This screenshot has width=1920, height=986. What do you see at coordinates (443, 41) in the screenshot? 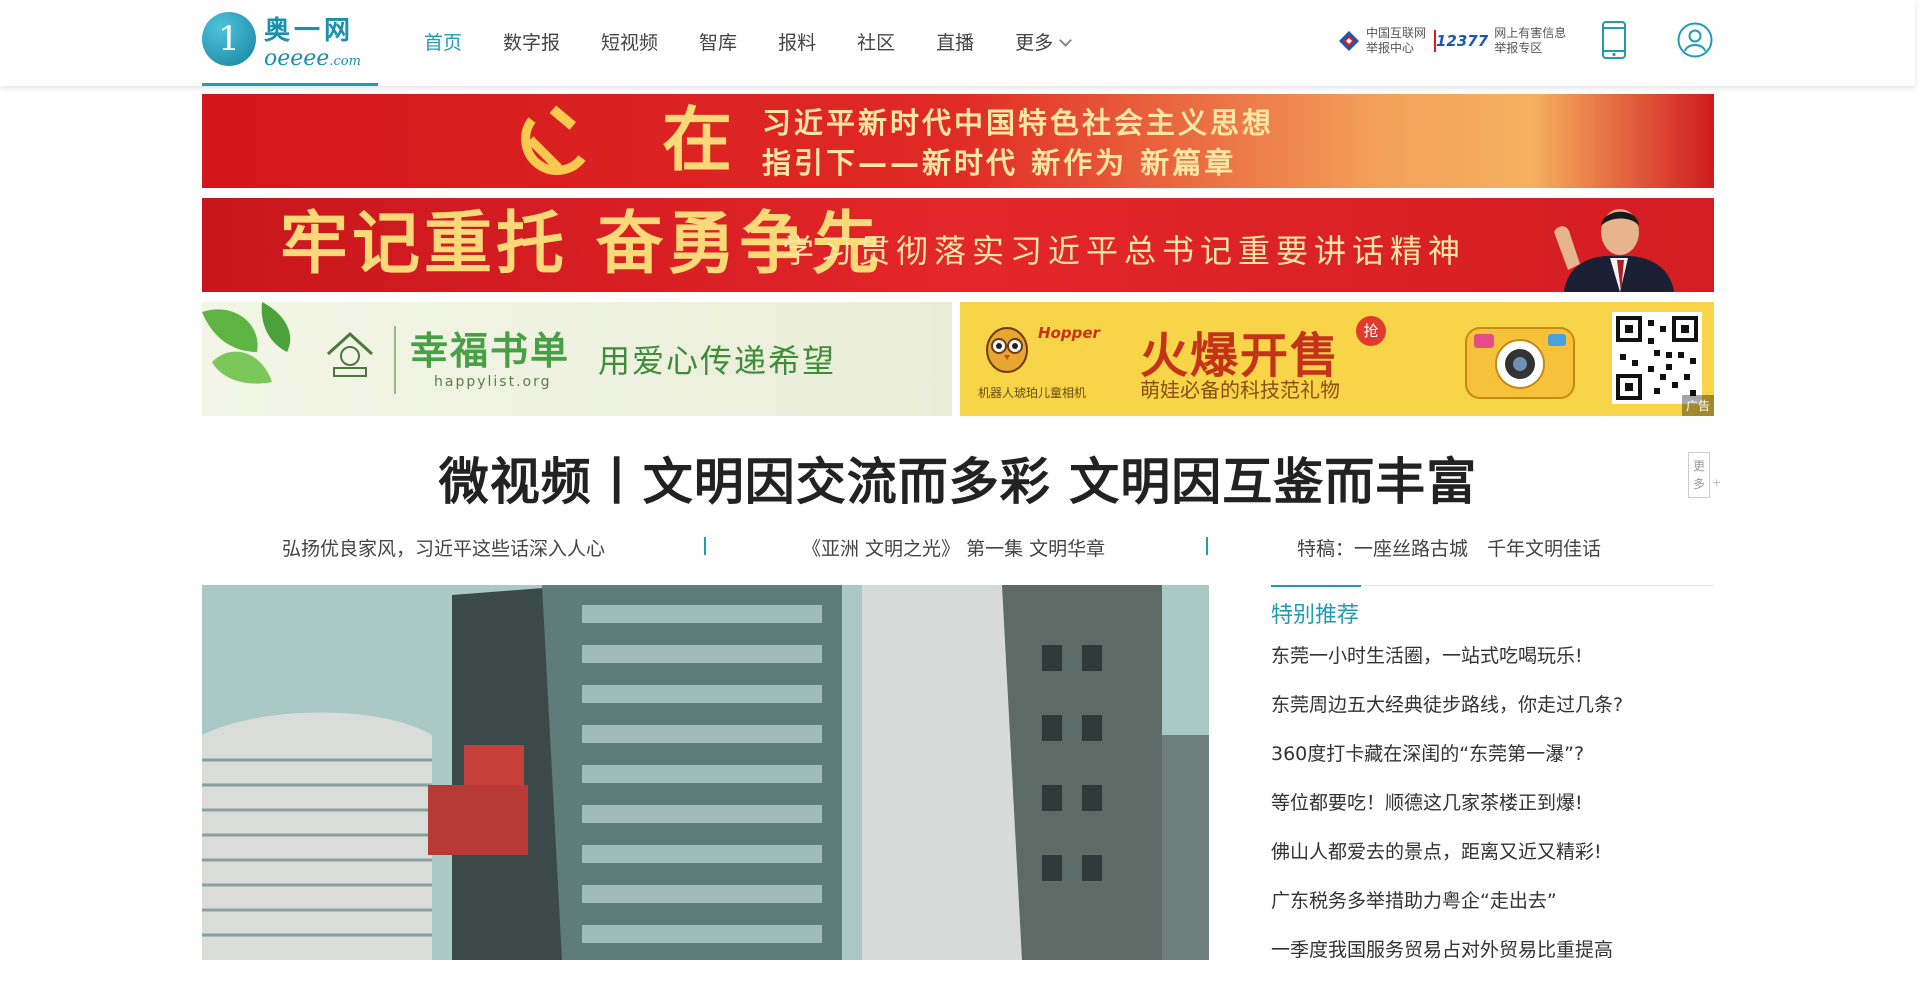
I see `nav-home: 首页` at bounding box center [443, 41].